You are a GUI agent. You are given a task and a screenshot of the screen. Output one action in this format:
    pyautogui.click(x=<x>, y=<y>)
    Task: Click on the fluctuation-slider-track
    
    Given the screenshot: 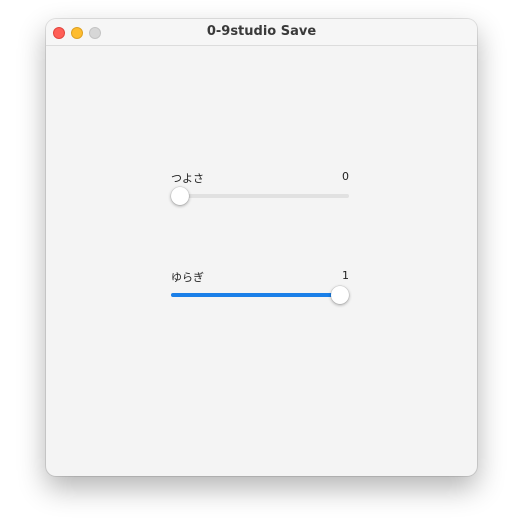 What is the action you would take?
    pyautogui.click(x=260, y=295)
    